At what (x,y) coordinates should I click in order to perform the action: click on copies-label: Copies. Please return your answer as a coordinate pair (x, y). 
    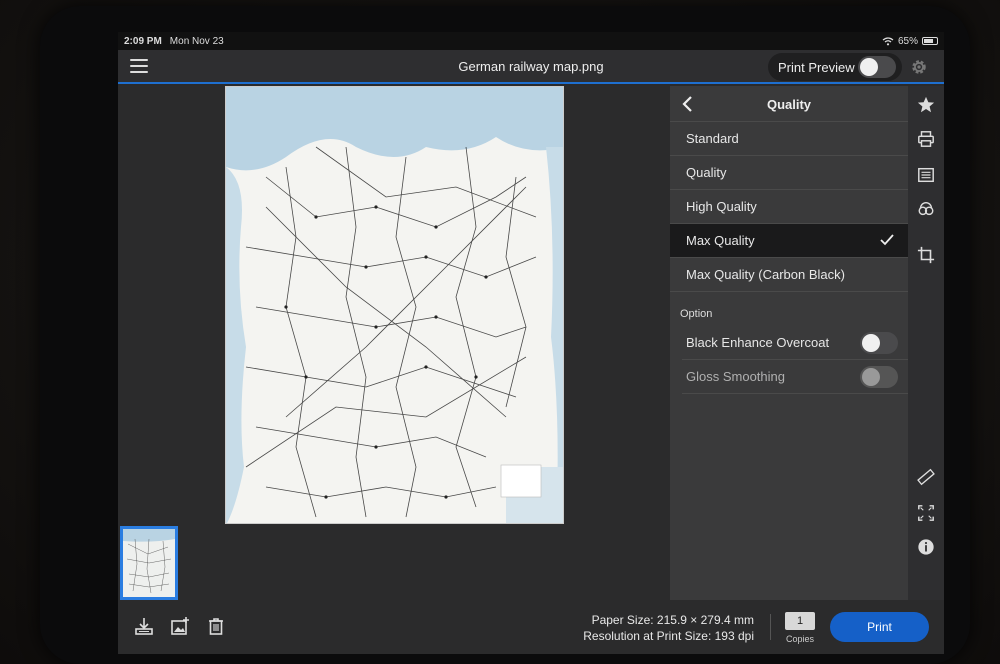
    Looking at the image, I should click on (799, 639).